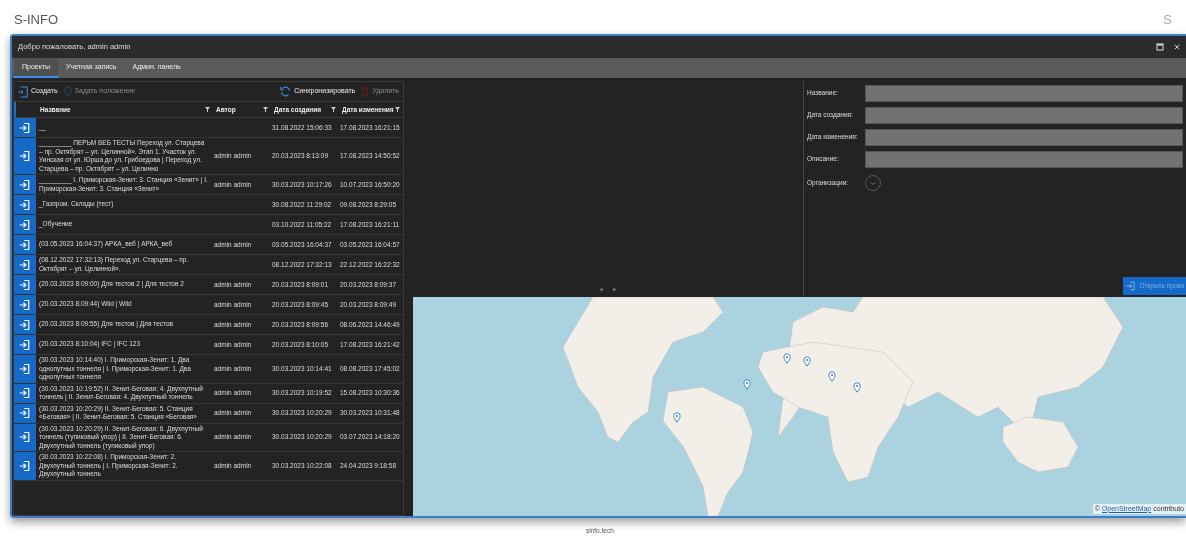  What do you see at coordinates (208, 156) in the screenshot?
I see `table-row` at bounding box center [208, 156].